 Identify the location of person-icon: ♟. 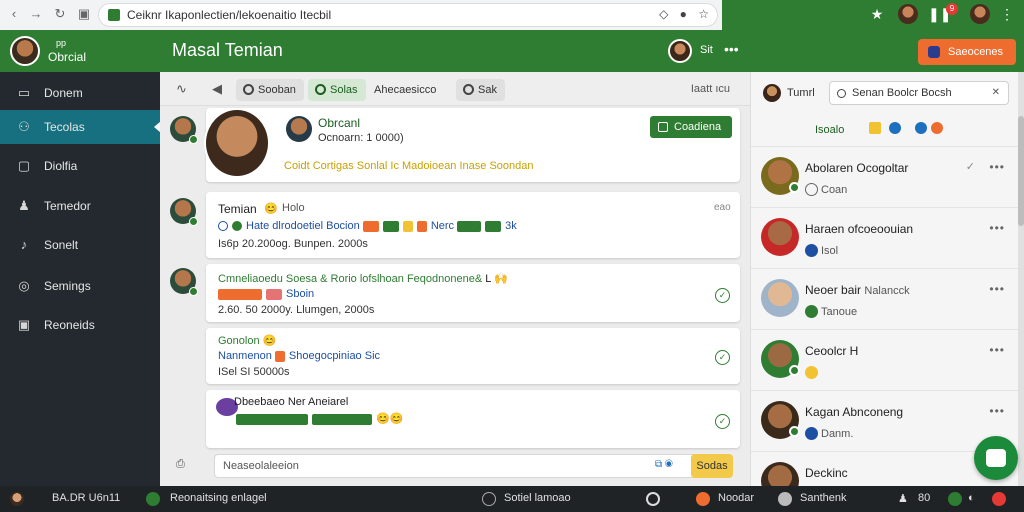
(903, 498).